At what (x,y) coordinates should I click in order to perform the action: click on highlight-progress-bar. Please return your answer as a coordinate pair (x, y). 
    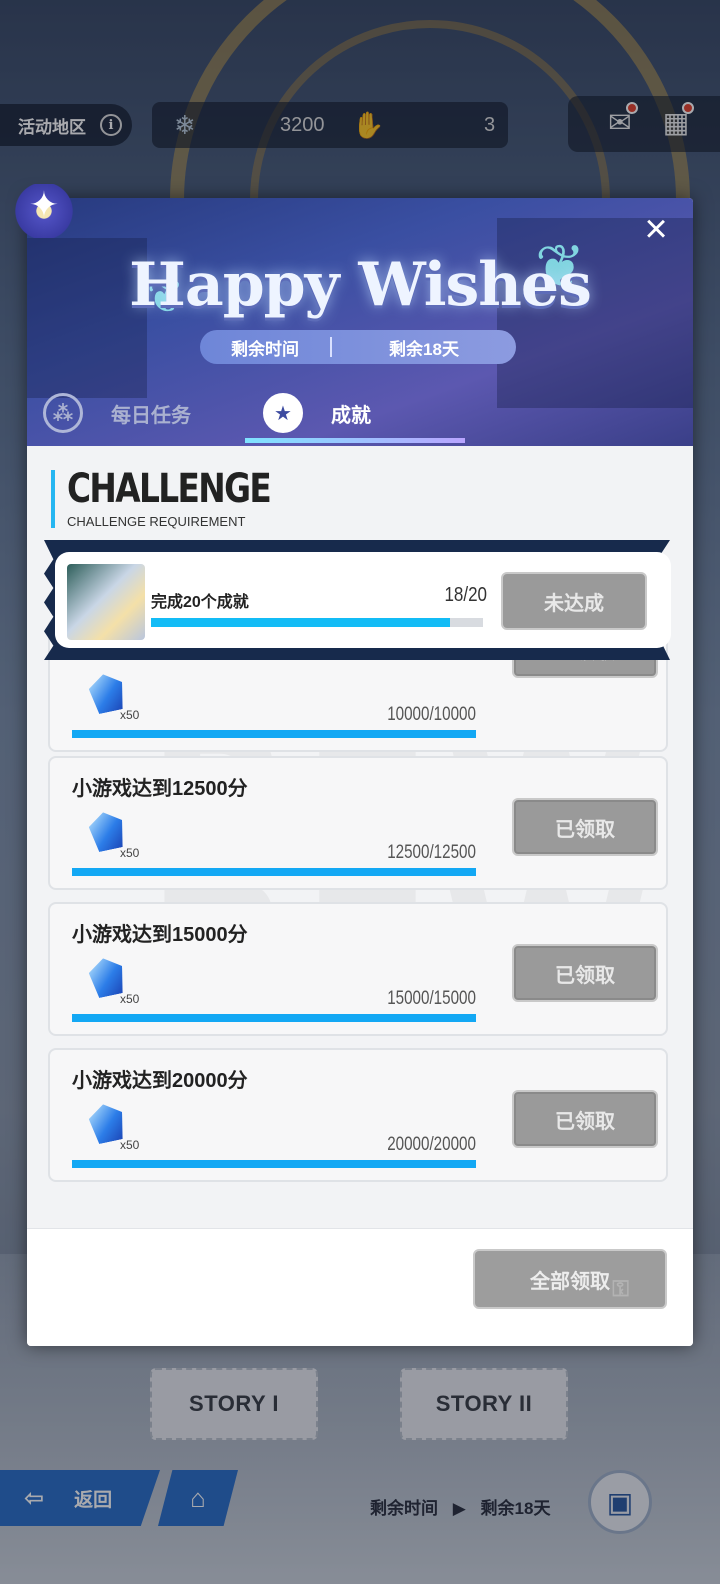
    Looking at the image, I should click on (317, 622).